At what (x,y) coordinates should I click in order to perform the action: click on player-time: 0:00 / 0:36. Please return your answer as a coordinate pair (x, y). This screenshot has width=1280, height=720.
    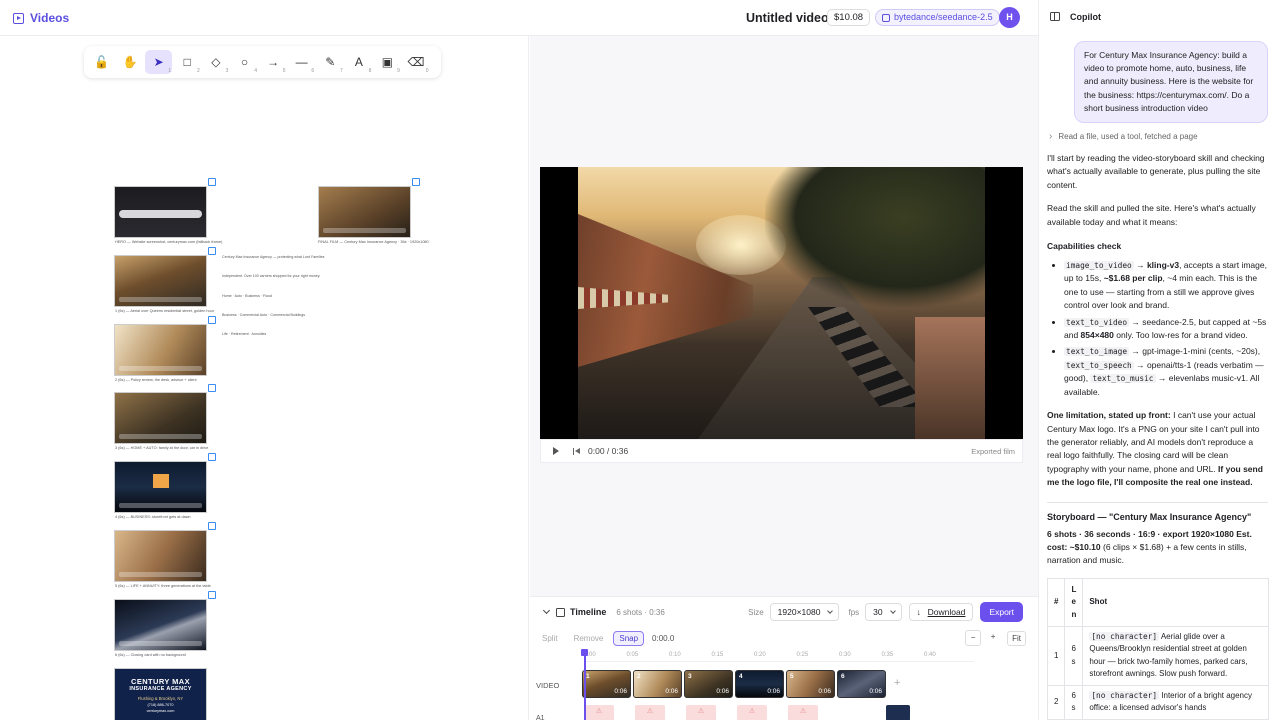
    Looking at the image, I should click on (608, 451).